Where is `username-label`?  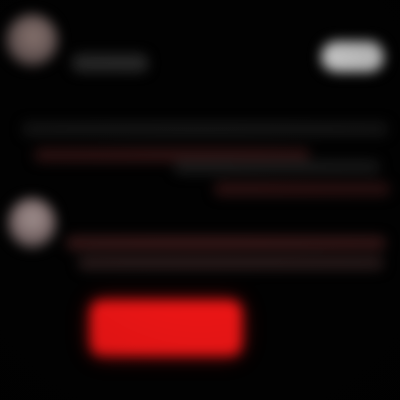 username-label is located at coordinates (110, 63).